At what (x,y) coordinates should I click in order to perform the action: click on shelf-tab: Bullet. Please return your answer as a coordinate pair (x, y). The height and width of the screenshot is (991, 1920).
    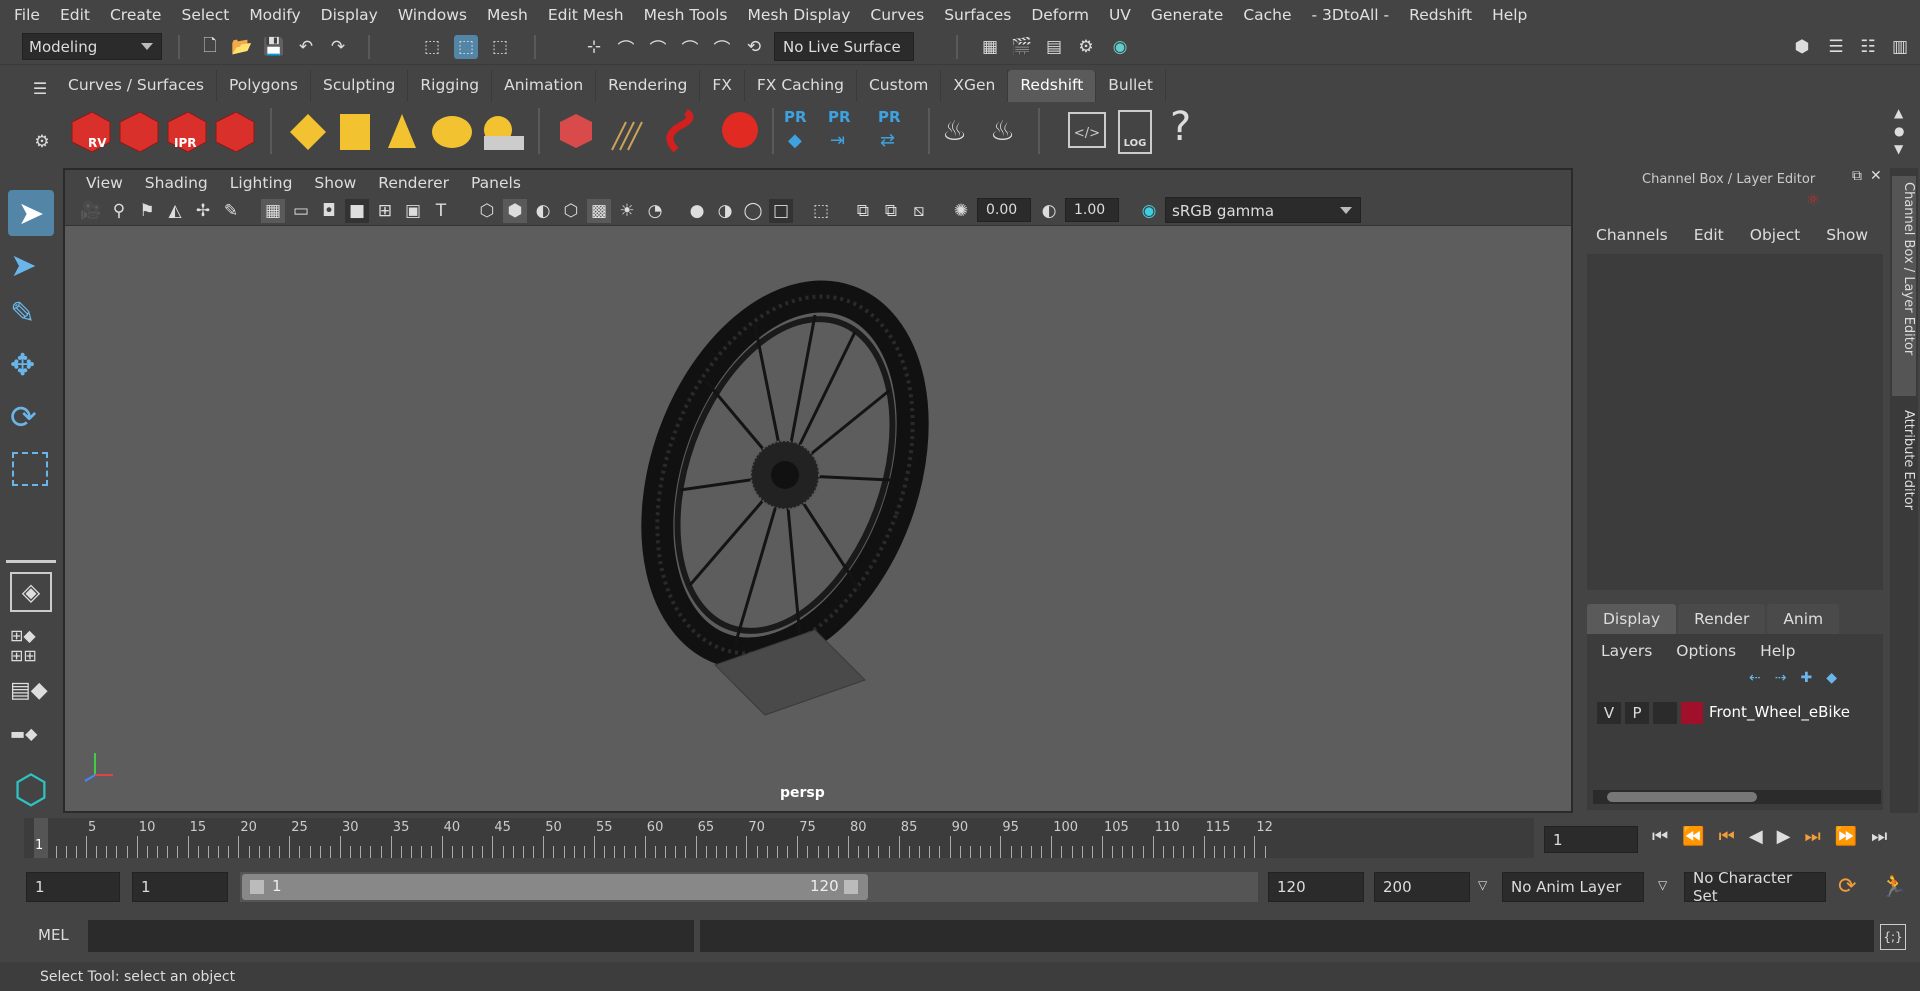
    Looking at the image, I should click on (1131, 86).